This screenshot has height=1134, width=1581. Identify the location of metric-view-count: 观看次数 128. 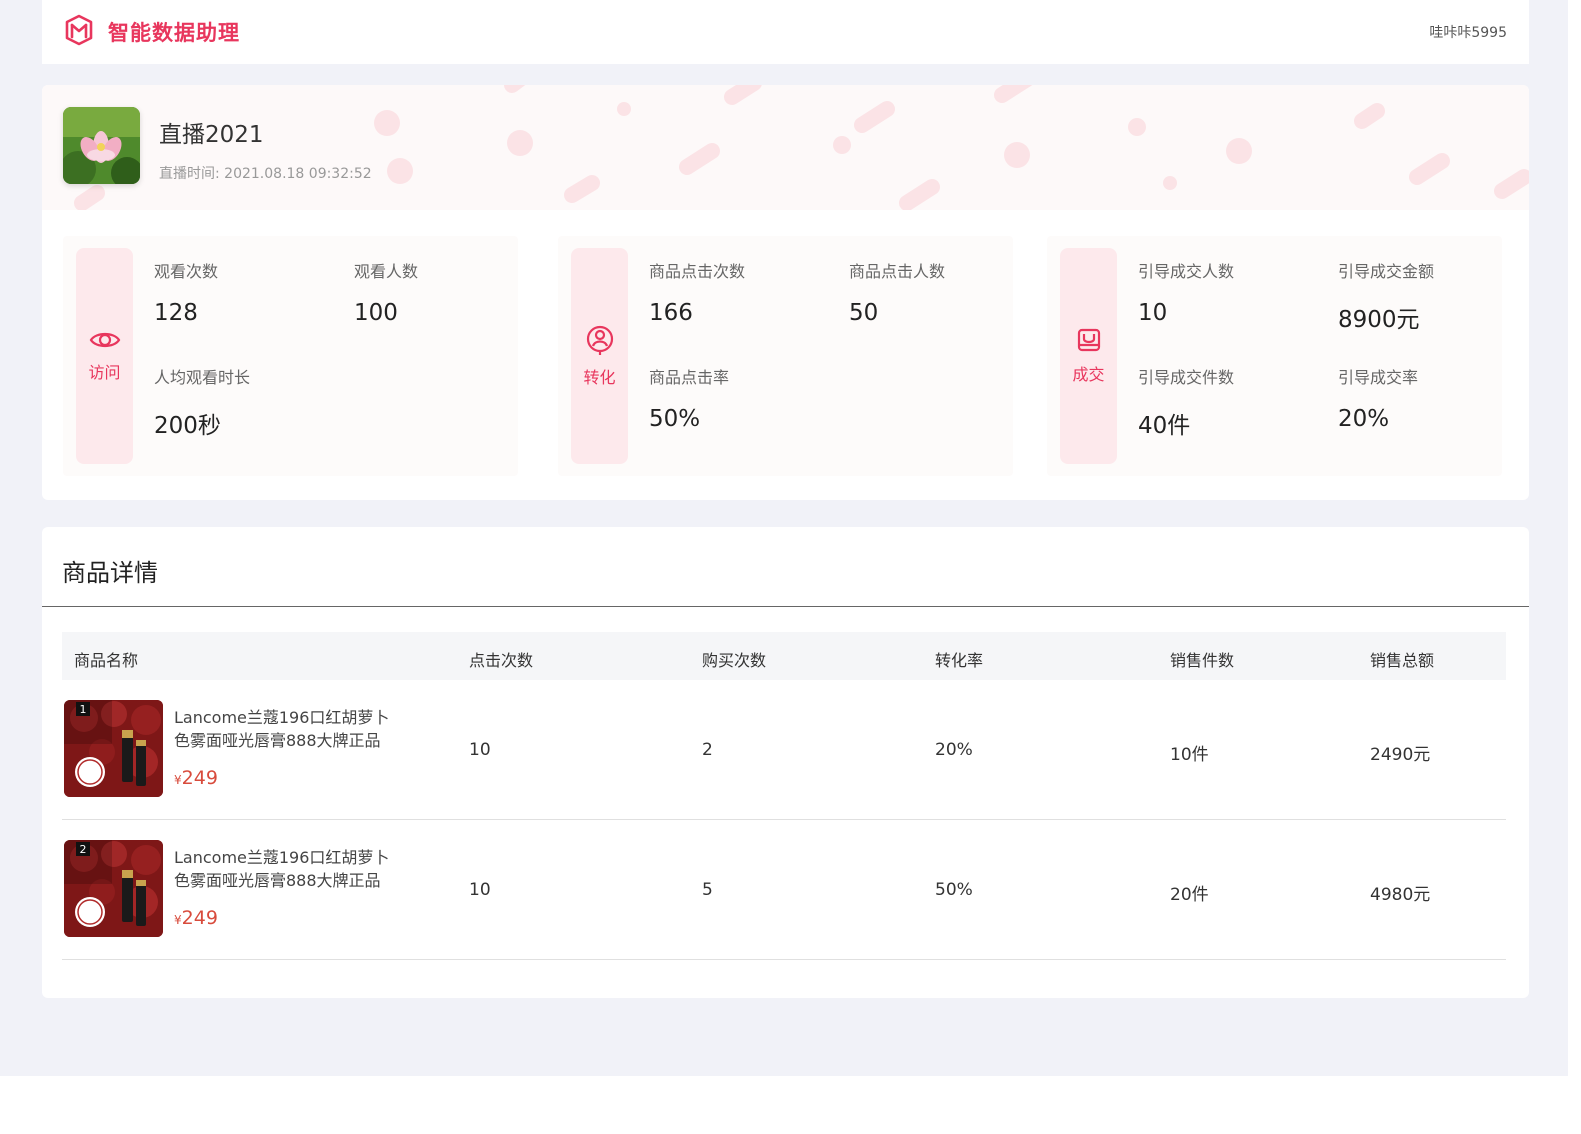
(186, 292).